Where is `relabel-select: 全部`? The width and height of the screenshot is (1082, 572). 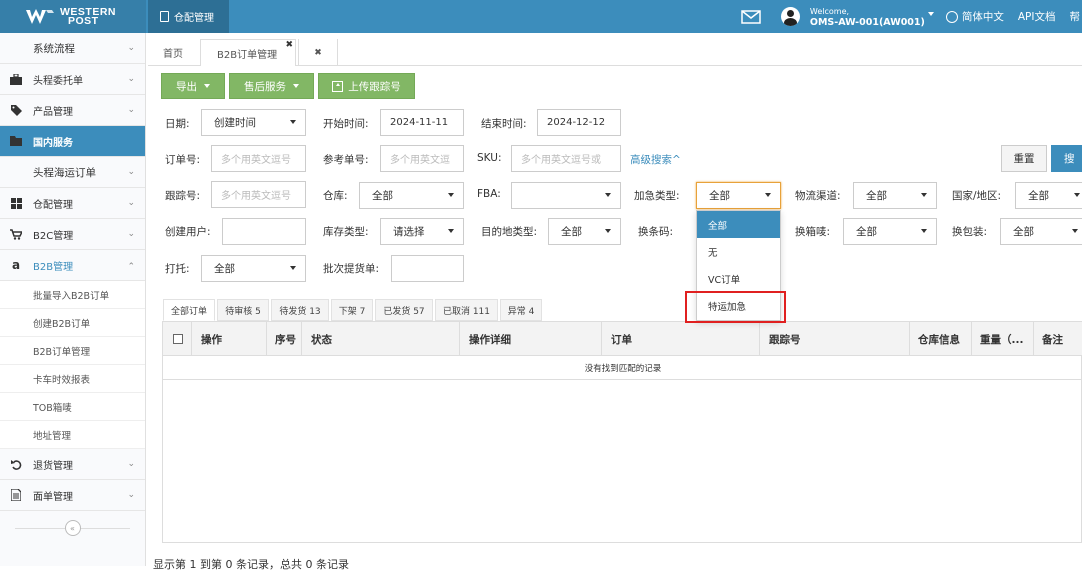 relabel-select: 全部 is located at coordinates (890, 231).